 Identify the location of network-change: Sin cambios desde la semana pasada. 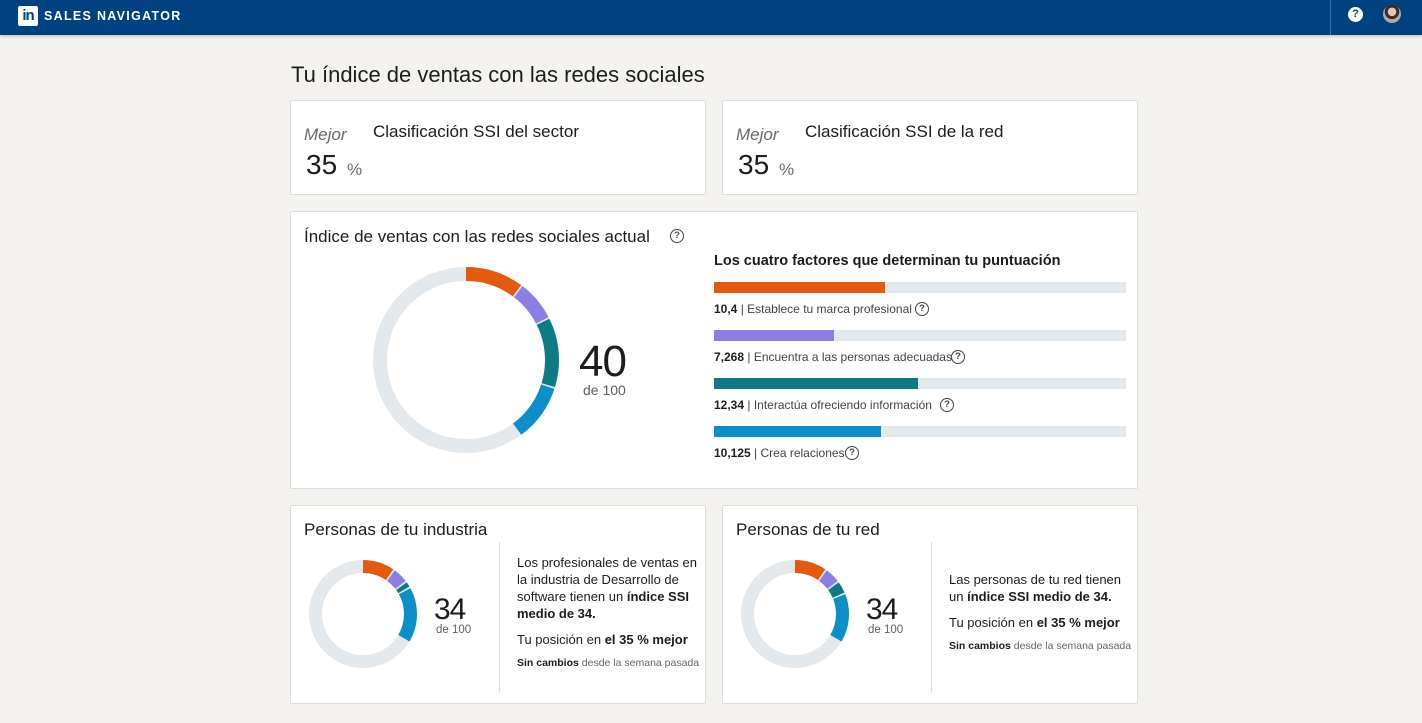
(1040, 646).